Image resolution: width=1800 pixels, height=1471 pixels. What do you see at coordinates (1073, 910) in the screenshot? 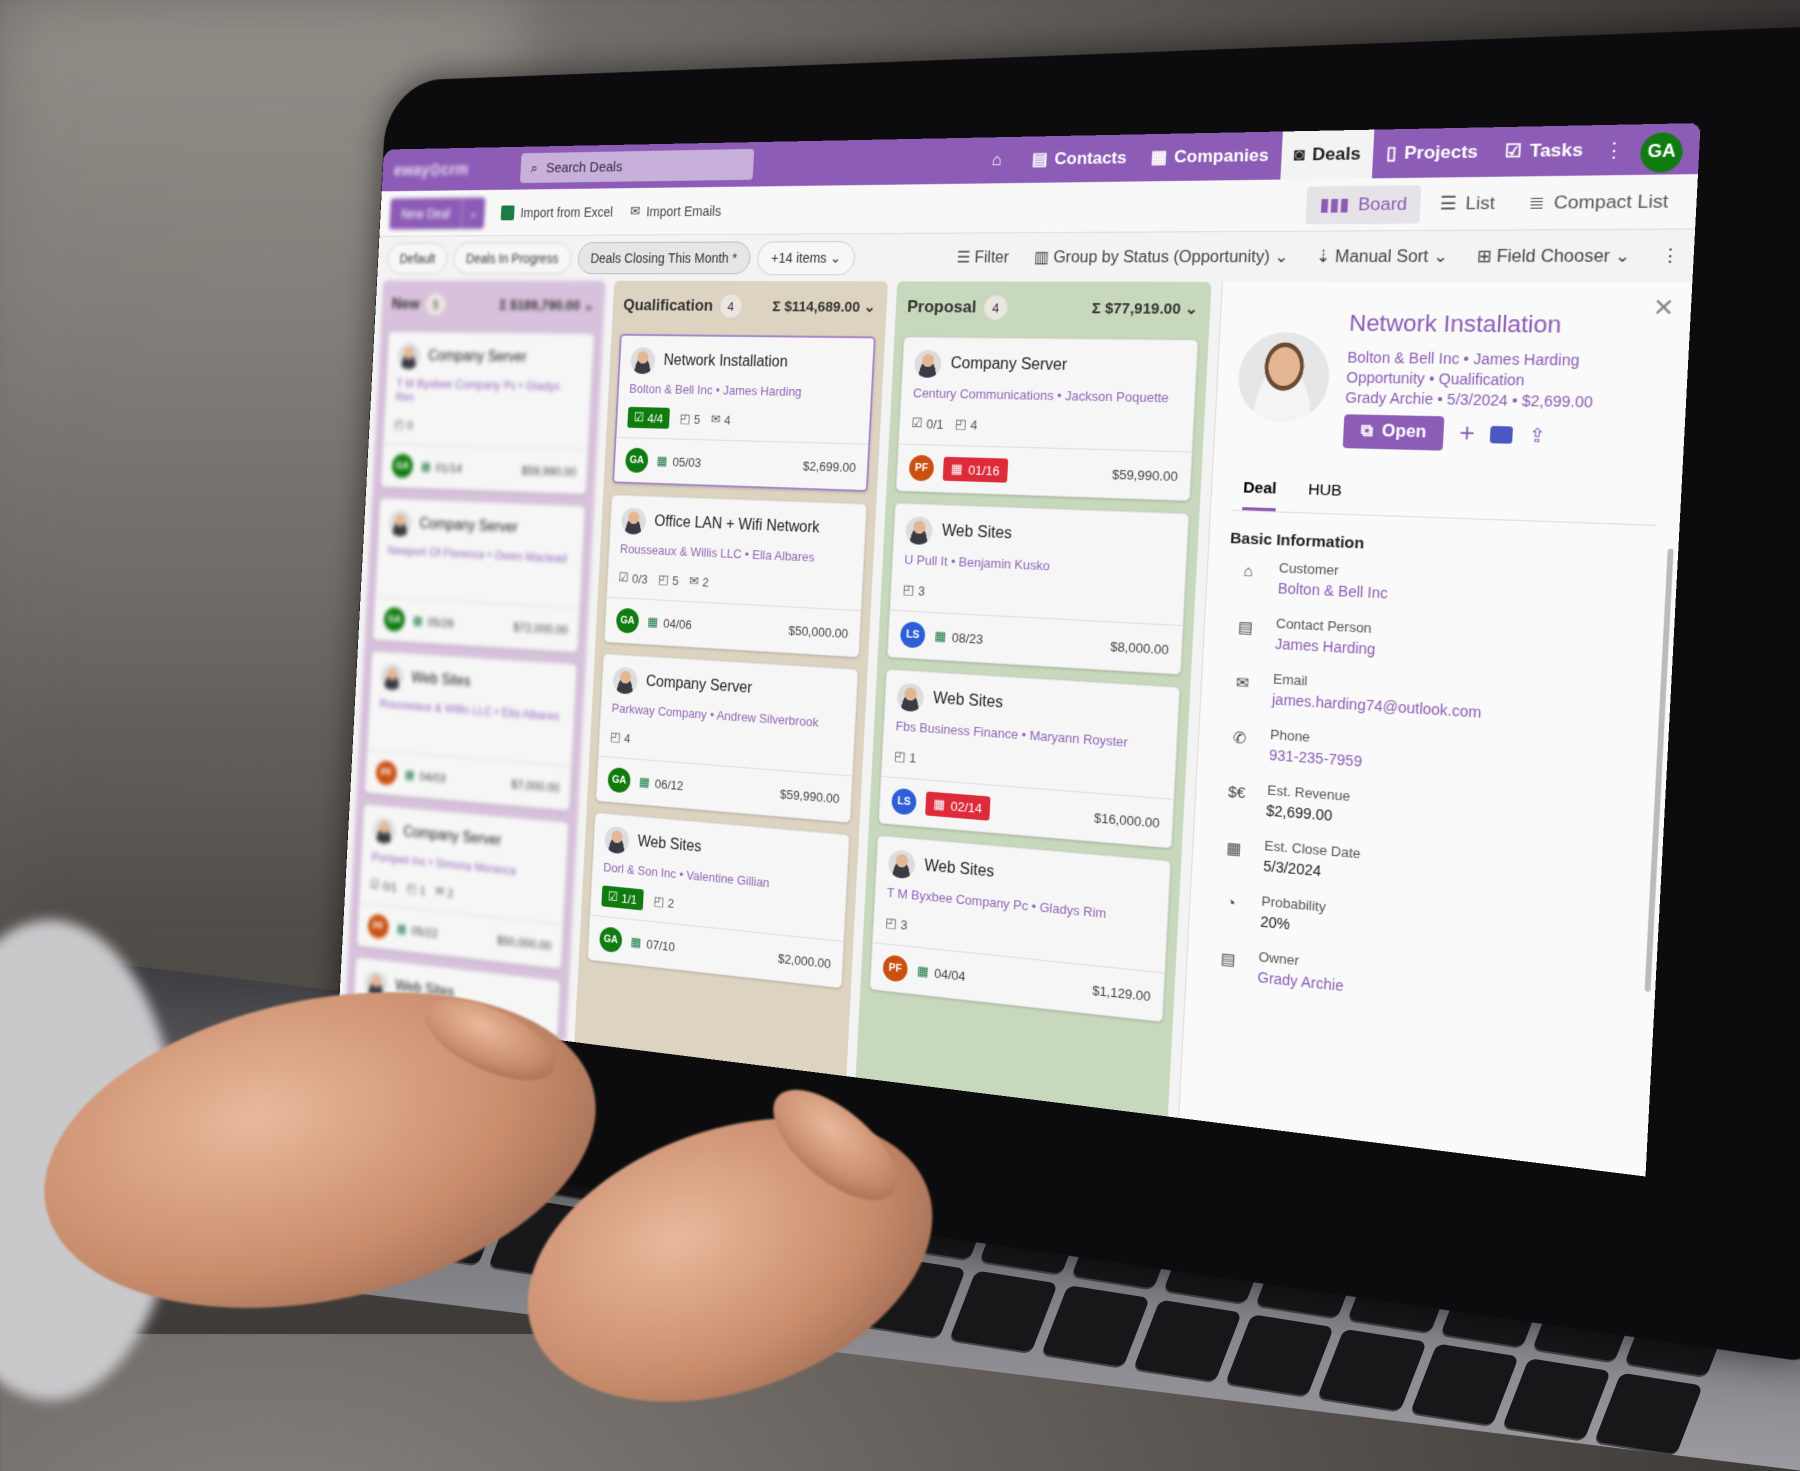
I see `card-contact: Gladys Rim` at bounding box center [1073, 910].